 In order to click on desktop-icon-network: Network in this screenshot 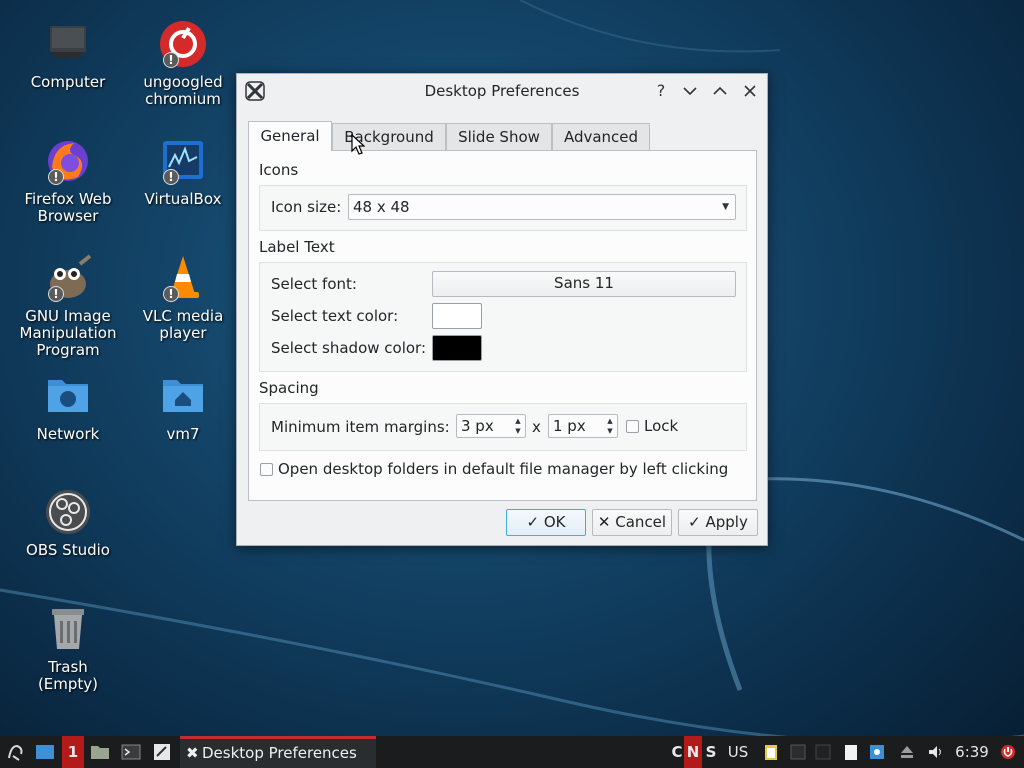, I will do `click(68, 407)`.